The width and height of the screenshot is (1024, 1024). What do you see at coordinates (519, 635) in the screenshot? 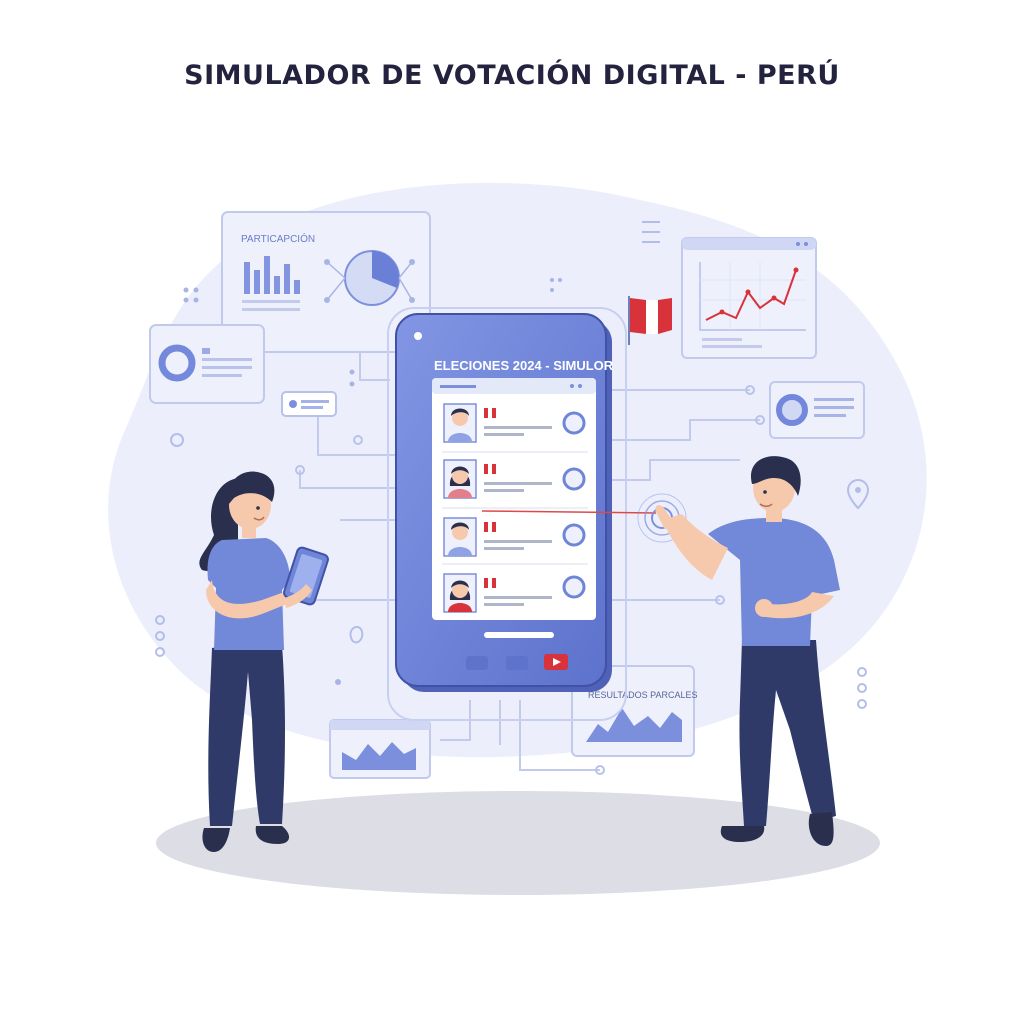
I see `phone-home-bar` at bounding box center [519, 635].